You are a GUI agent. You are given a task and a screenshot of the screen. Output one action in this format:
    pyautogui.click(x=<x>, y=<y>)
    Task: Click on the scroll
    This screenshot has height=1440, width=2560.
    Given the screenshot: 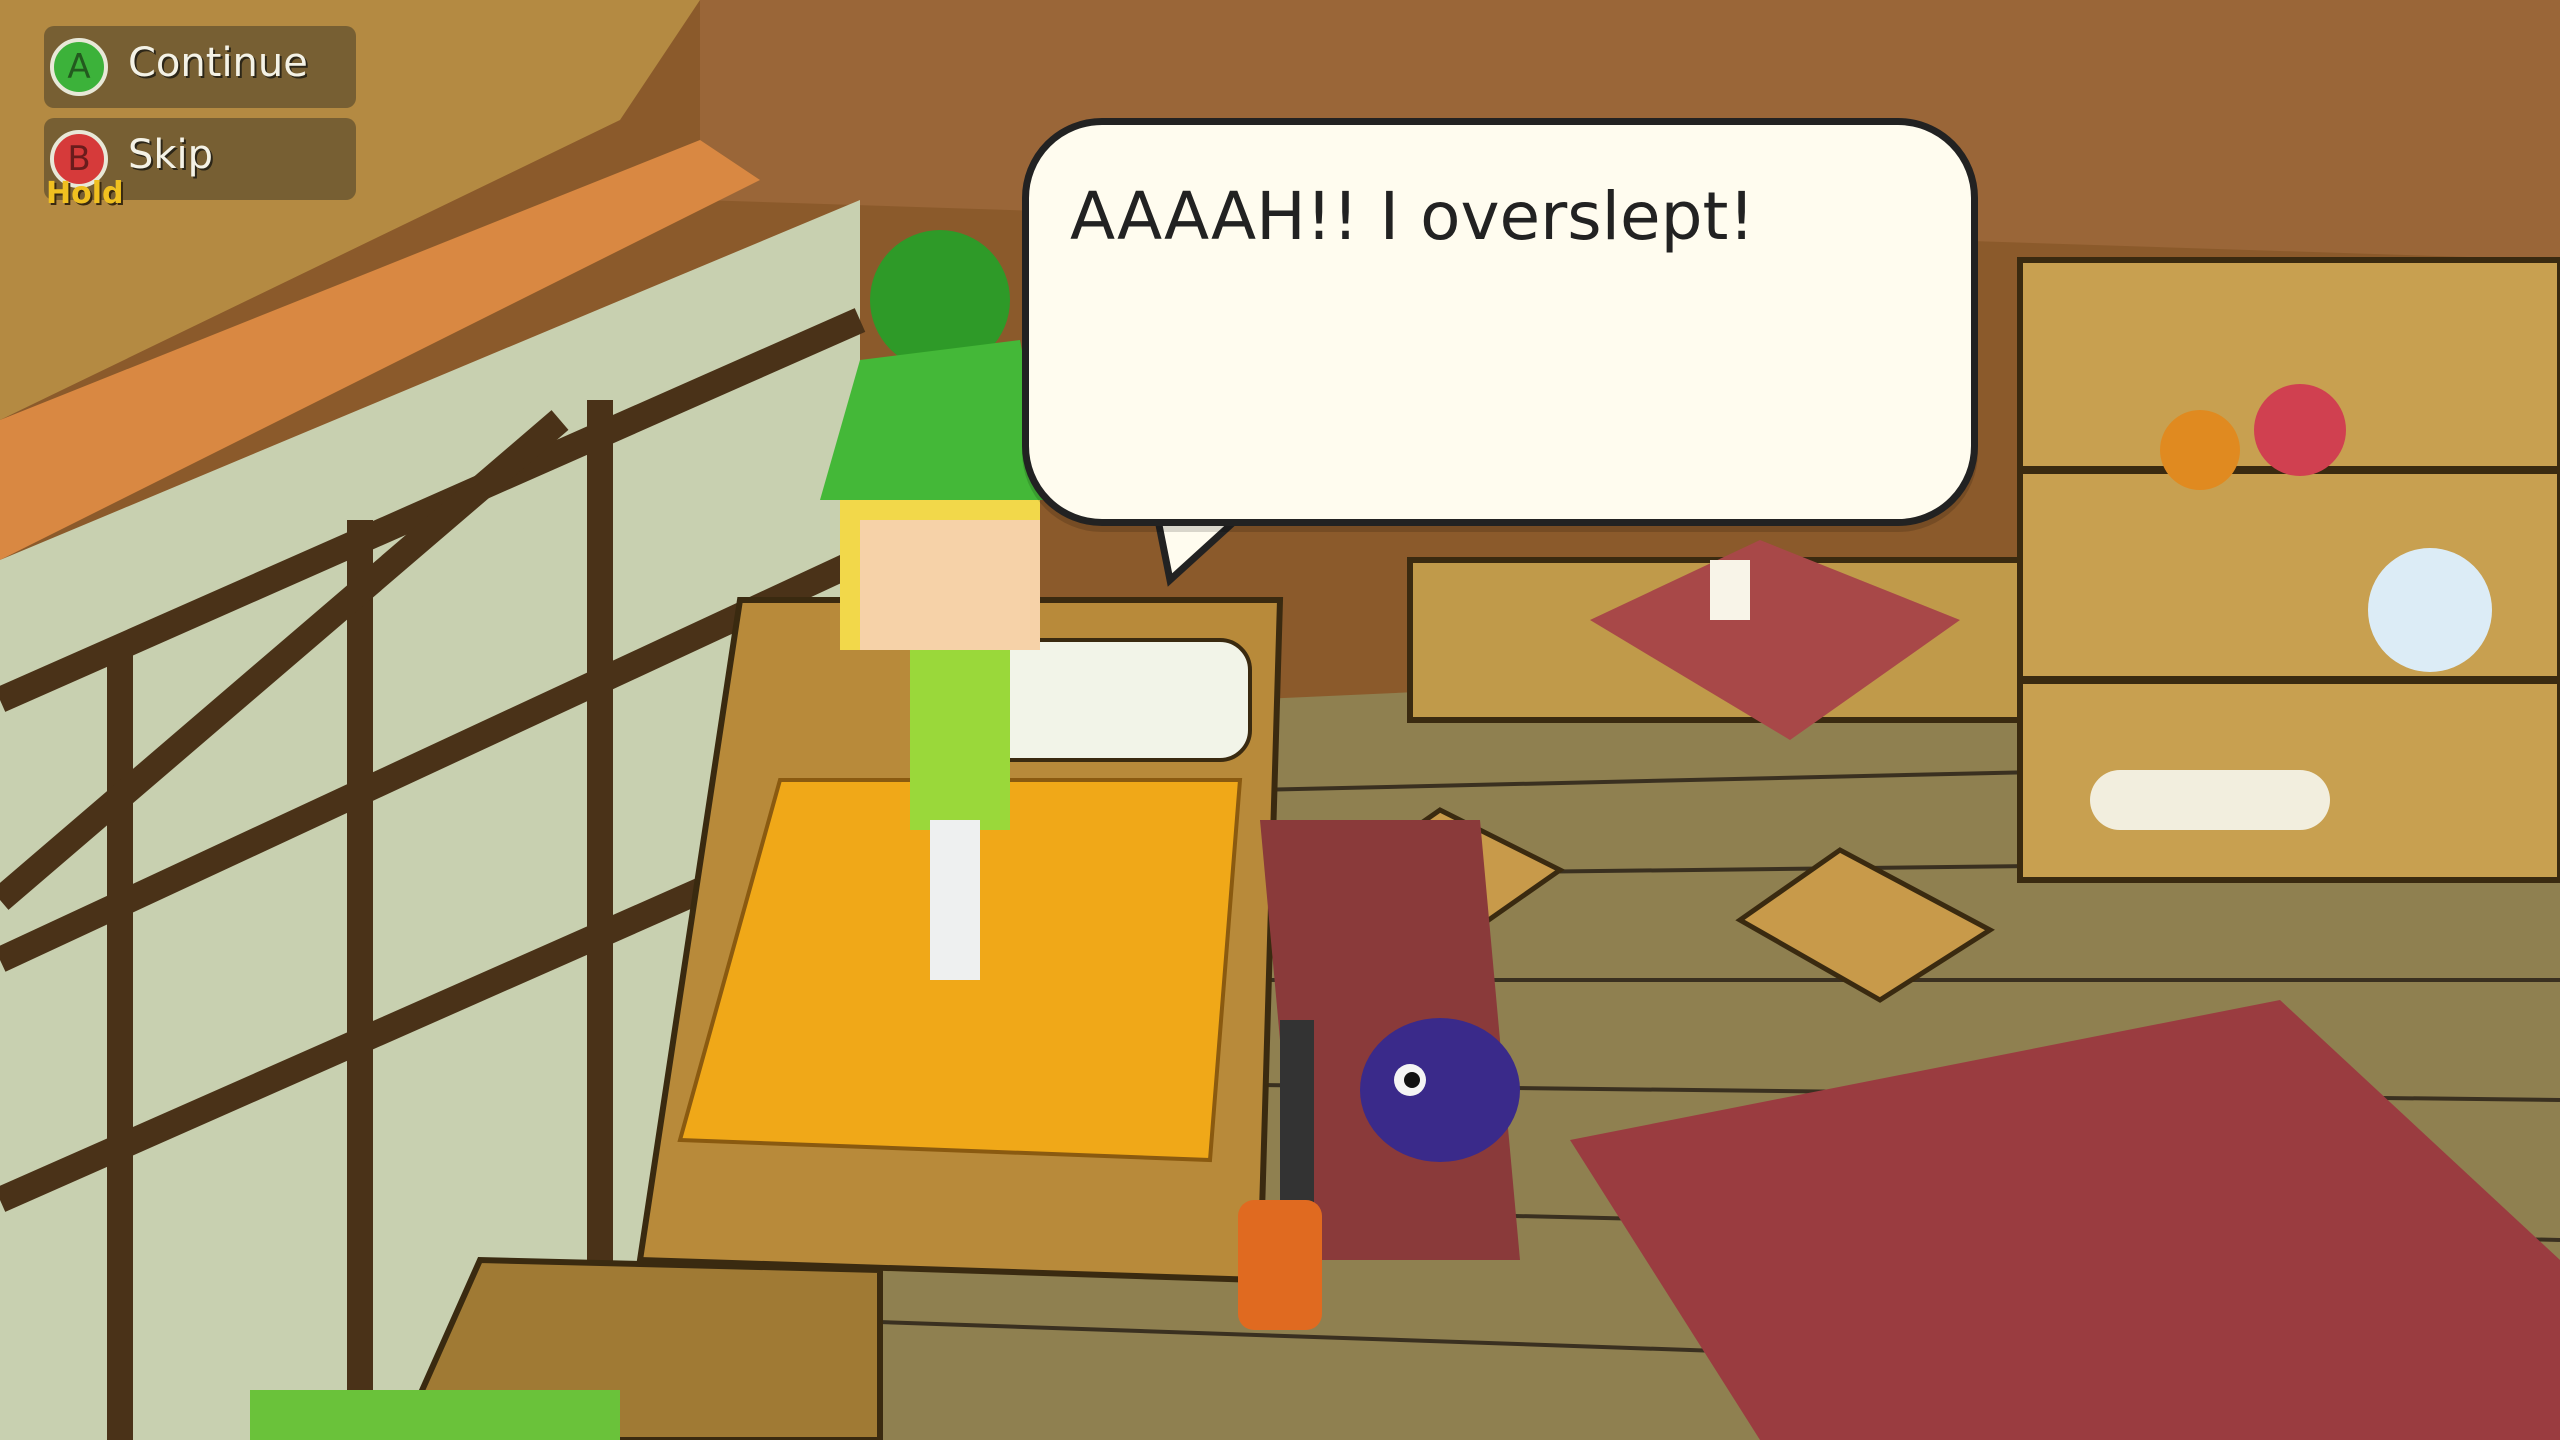 What is the action you would take?
    pyautogui.click(x=2210, y=800)
    